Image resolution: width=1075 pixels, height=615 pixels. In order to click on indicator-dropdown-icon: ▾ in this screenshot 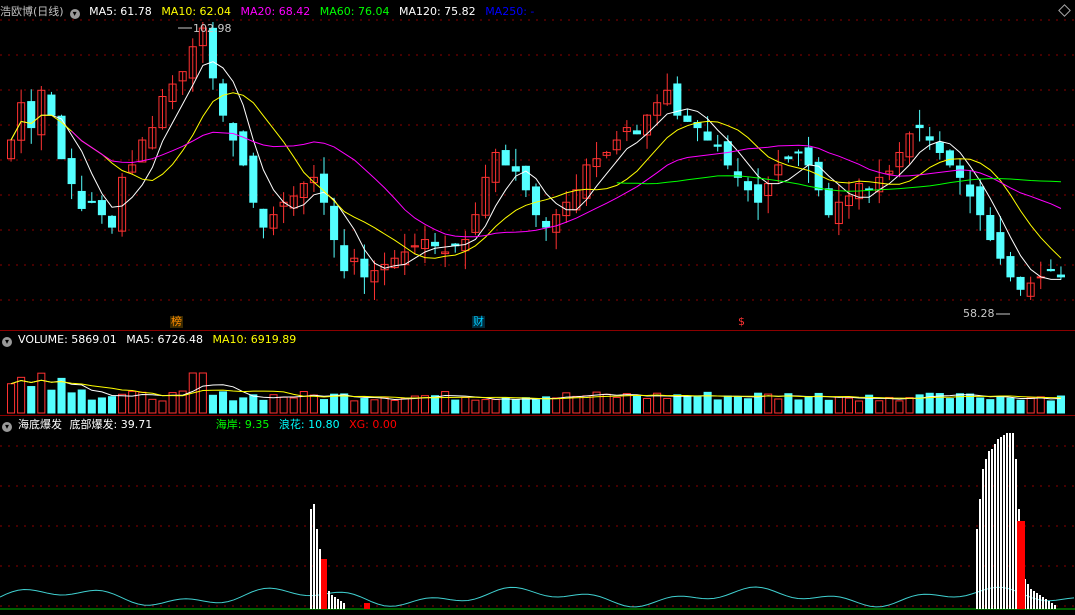, I will do `click(7, 427)`.